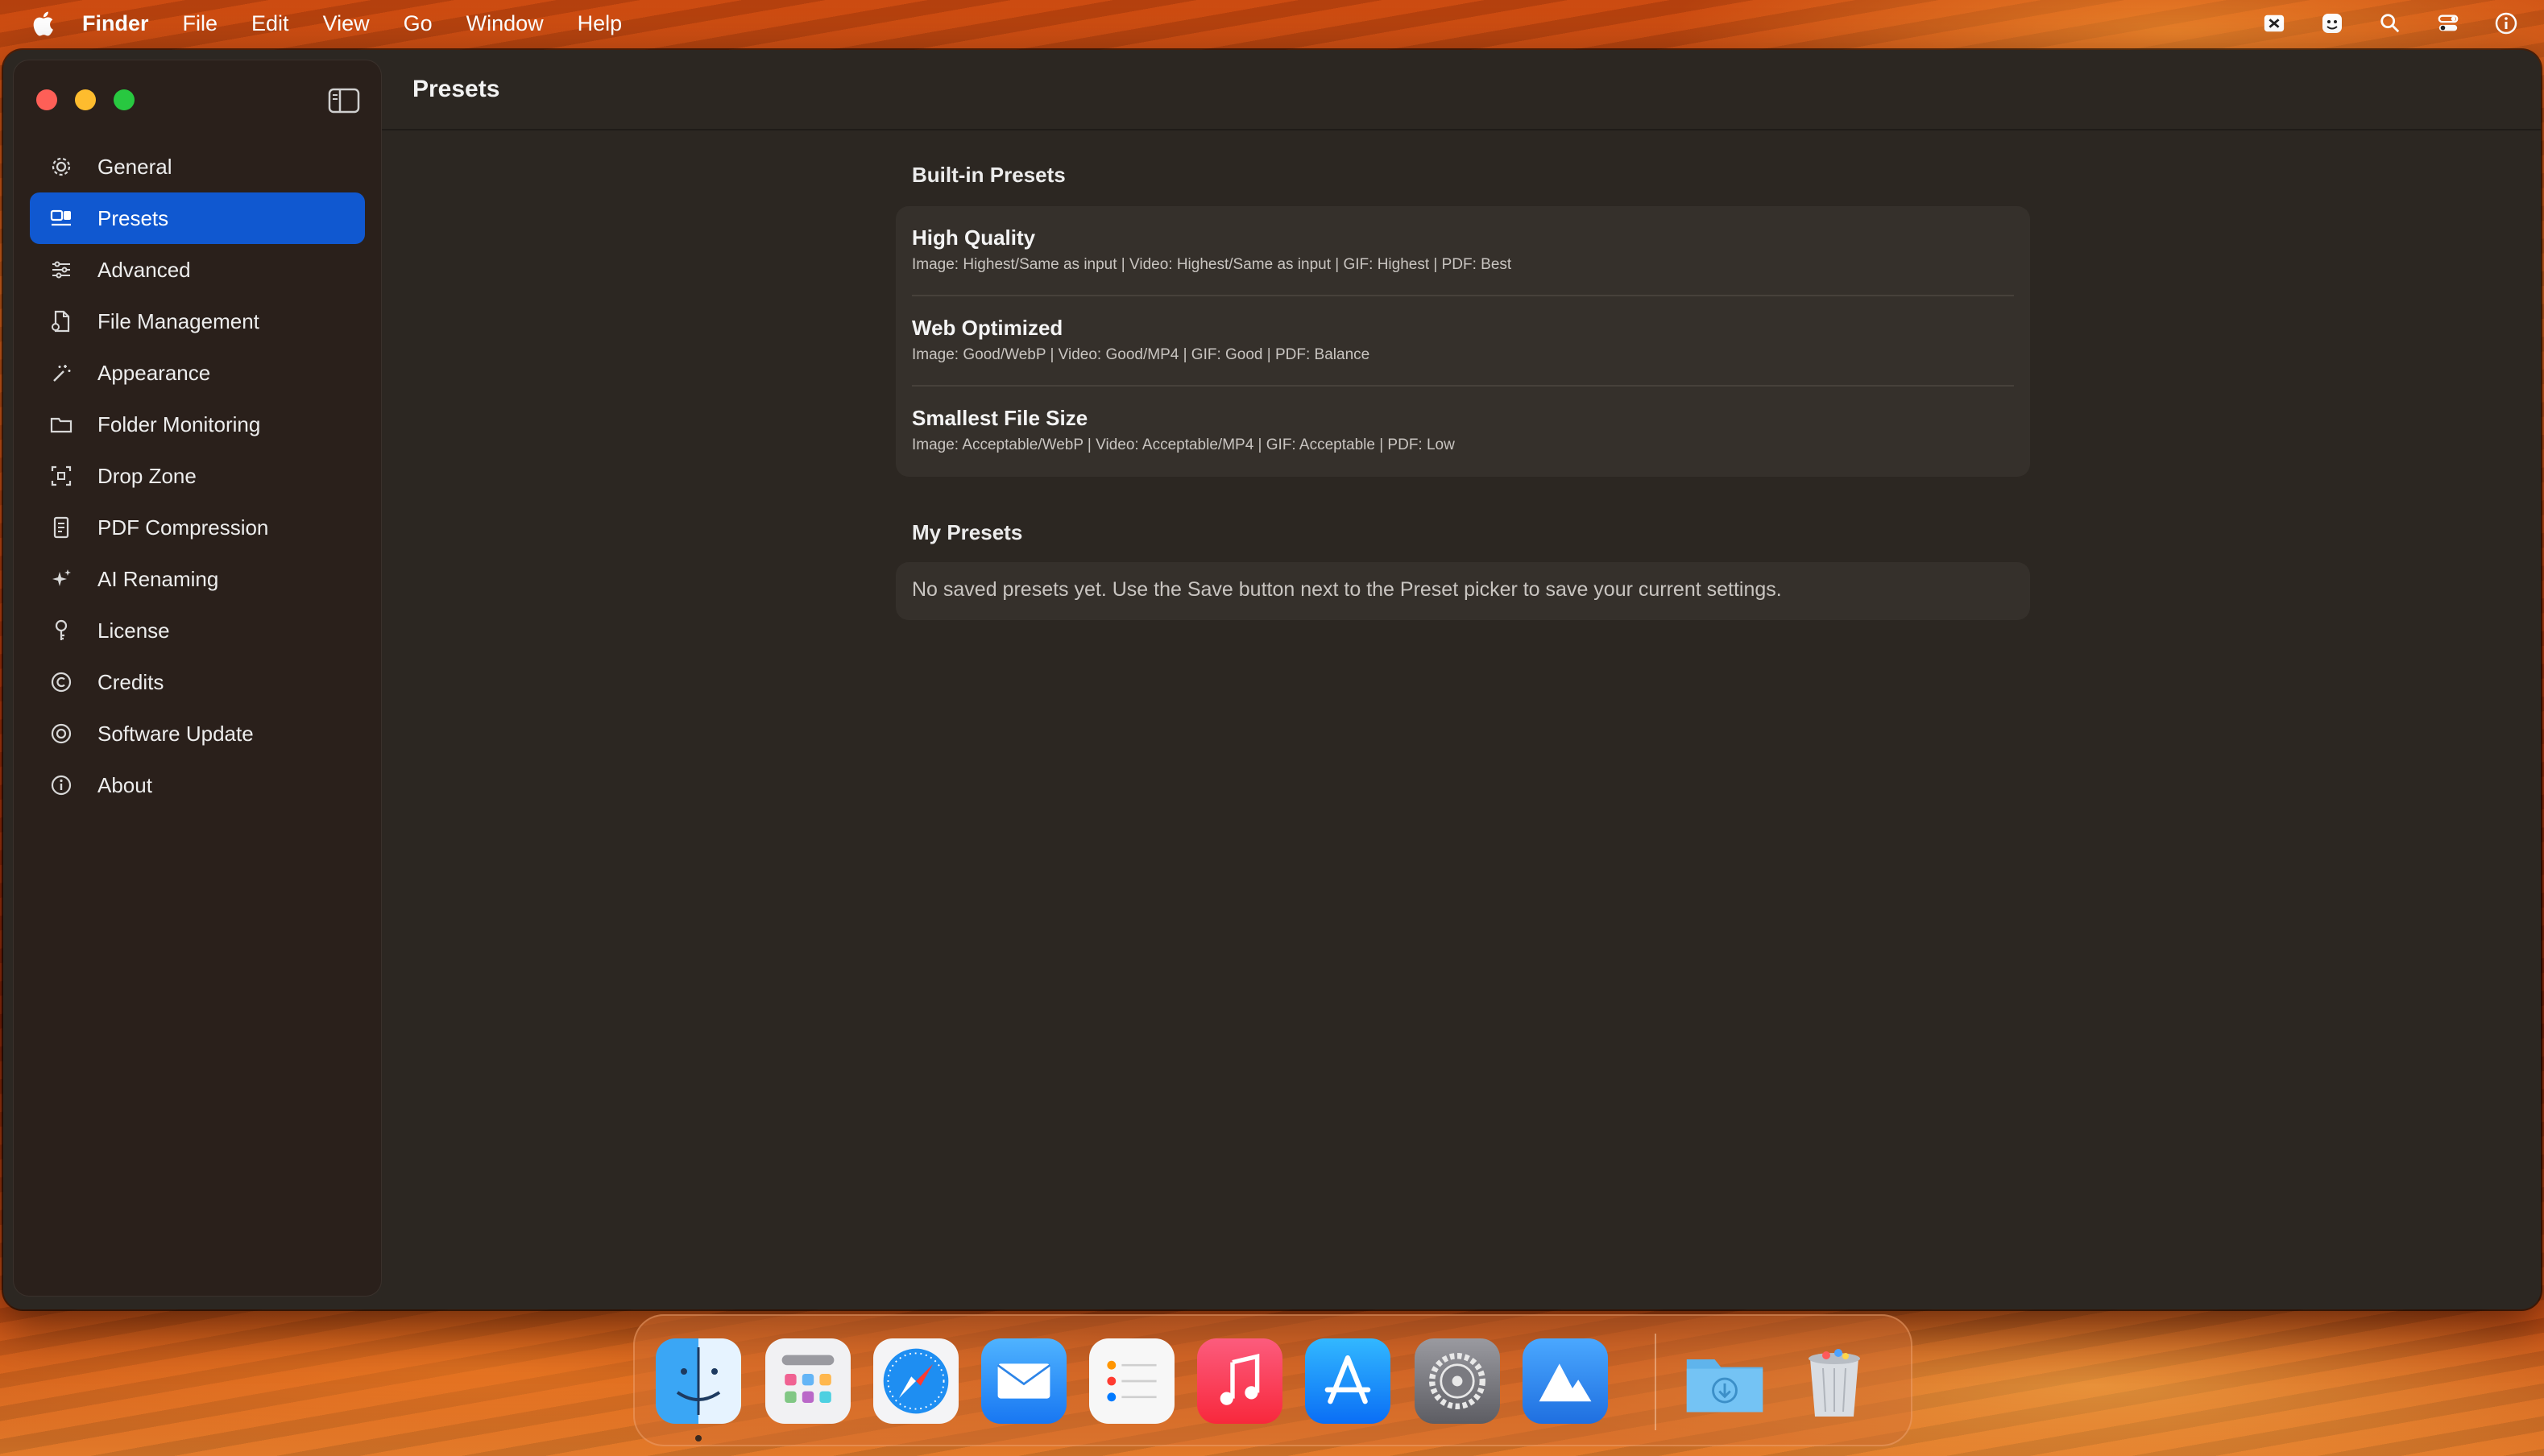 This screenshot has width=2544, height=1456. I want to click on sidebar-item-presets: Presets, so click(198, 218).